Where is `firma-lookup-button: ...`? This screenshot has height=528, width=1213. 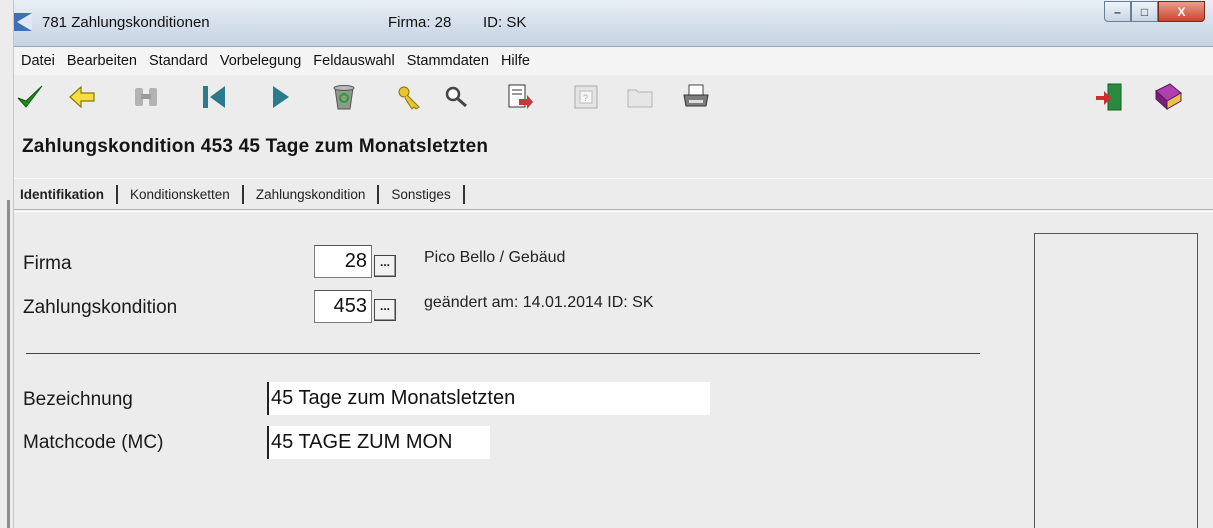
firma-lookup-button: ... is located at coordinates (385, 266).